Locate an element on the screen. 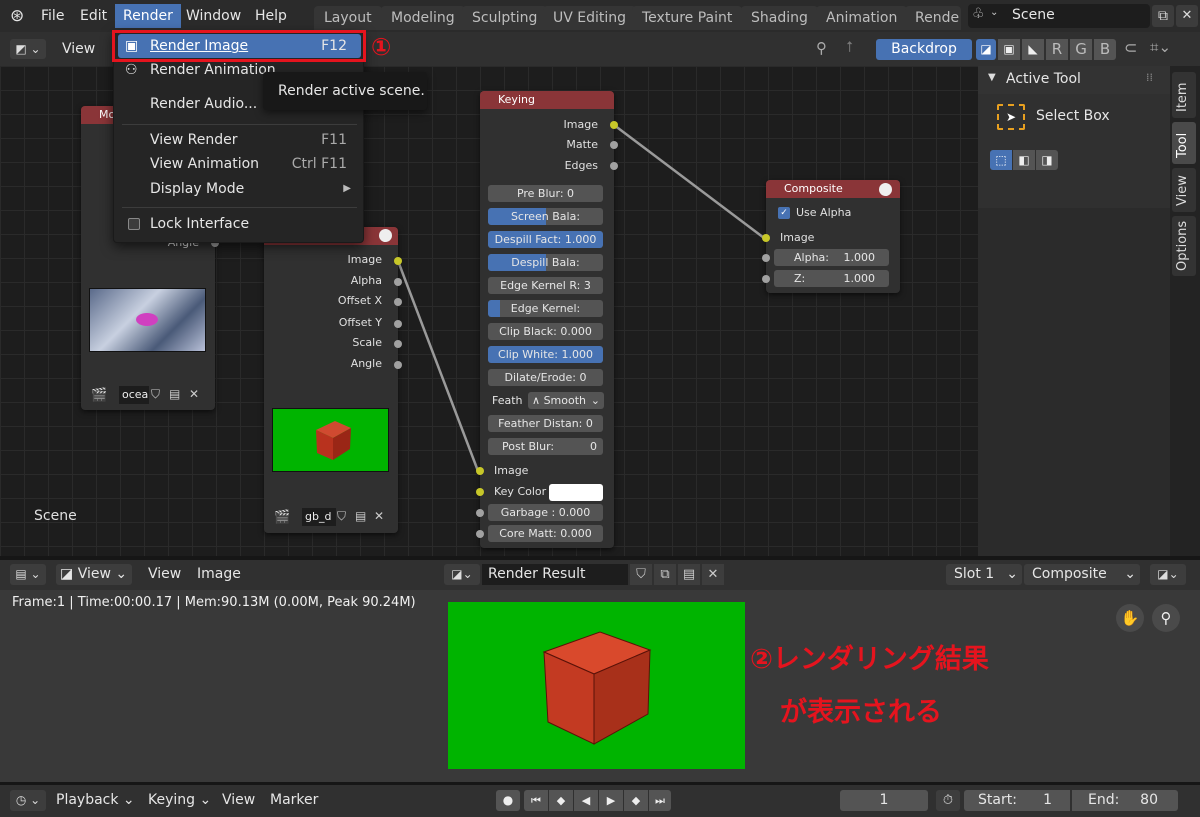  feather-distance-field: Feather Distan: 0 is located at coordinates (545, 423).